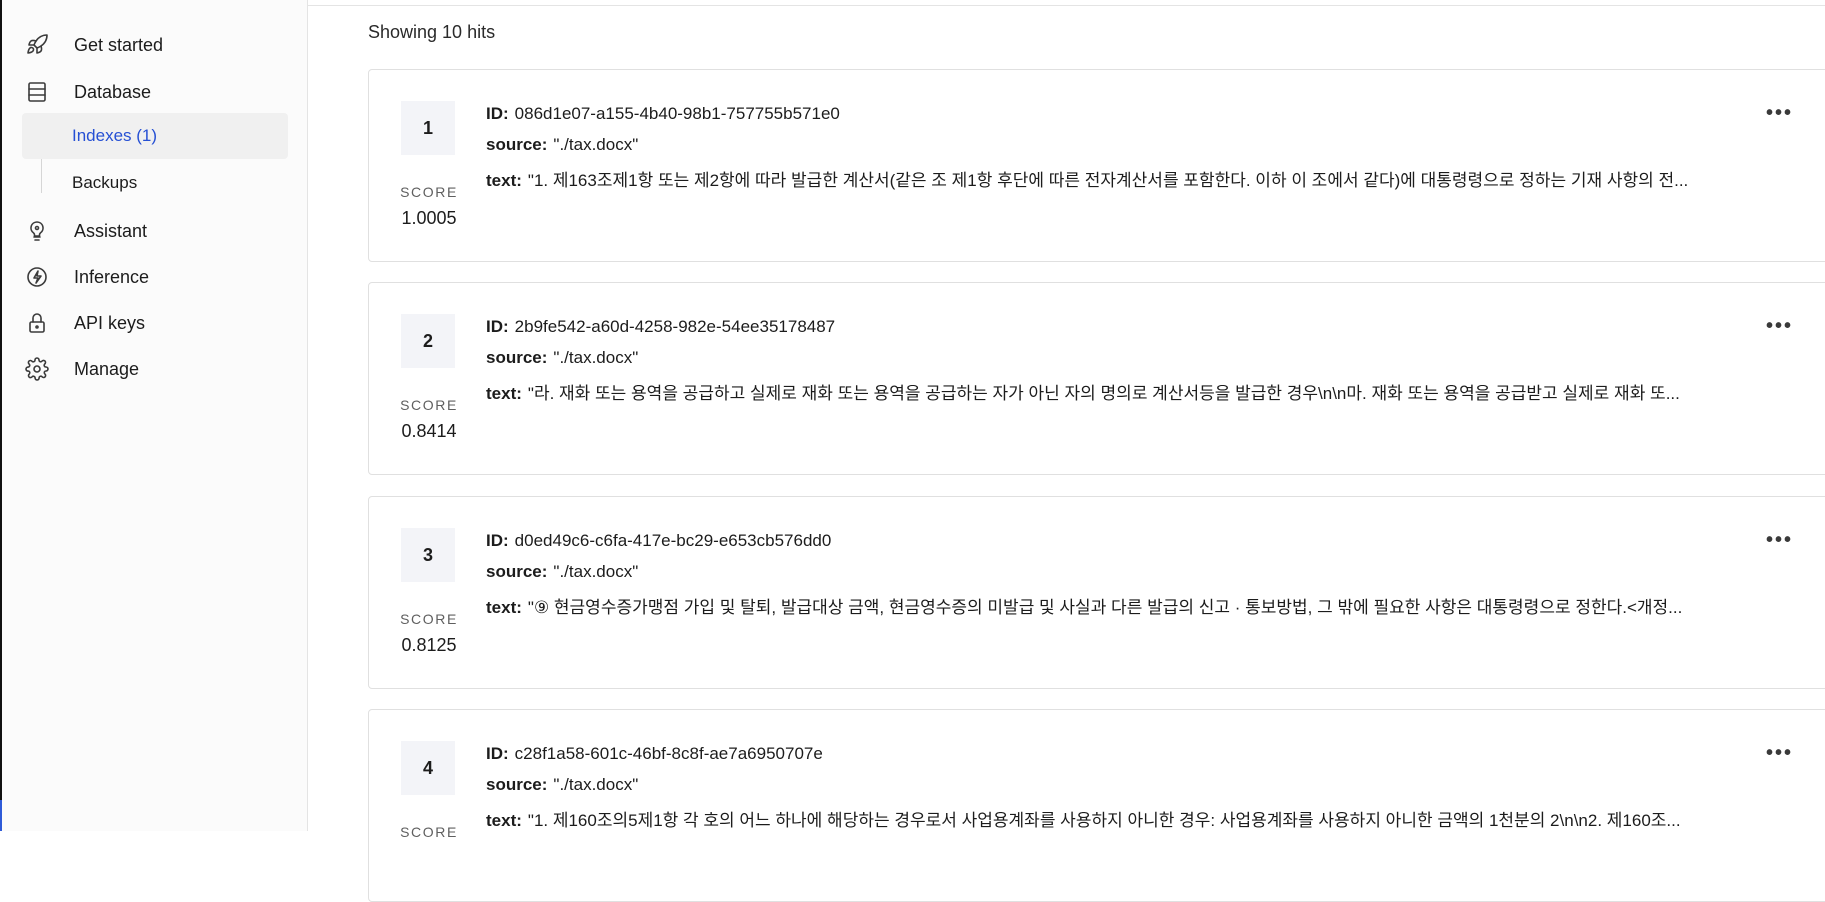 This screenshot has height=902, width=1825. What do you see at coordinates (155, 183) in the screenshot?
I see `sidebar-subitem-backups: Backups` at bounding box center [155, 183].